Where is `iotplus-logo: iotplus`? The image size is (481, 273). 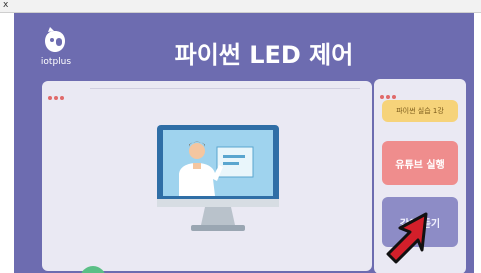 iotplus-logo: iotplus is located at coordinates (54, 47).